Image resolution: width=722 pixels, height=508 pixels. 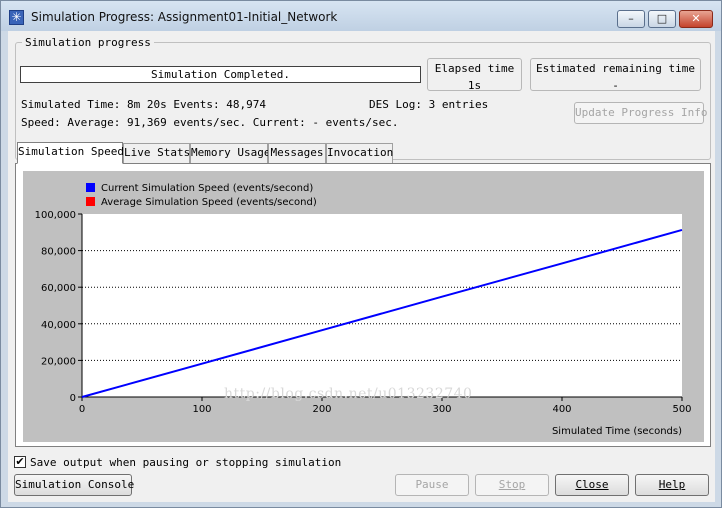 What do you see at coordinates (220, 74) in the screenshot?
I see `simulation-status-box: Simulation Completed.` at bounding box center [220, 74].